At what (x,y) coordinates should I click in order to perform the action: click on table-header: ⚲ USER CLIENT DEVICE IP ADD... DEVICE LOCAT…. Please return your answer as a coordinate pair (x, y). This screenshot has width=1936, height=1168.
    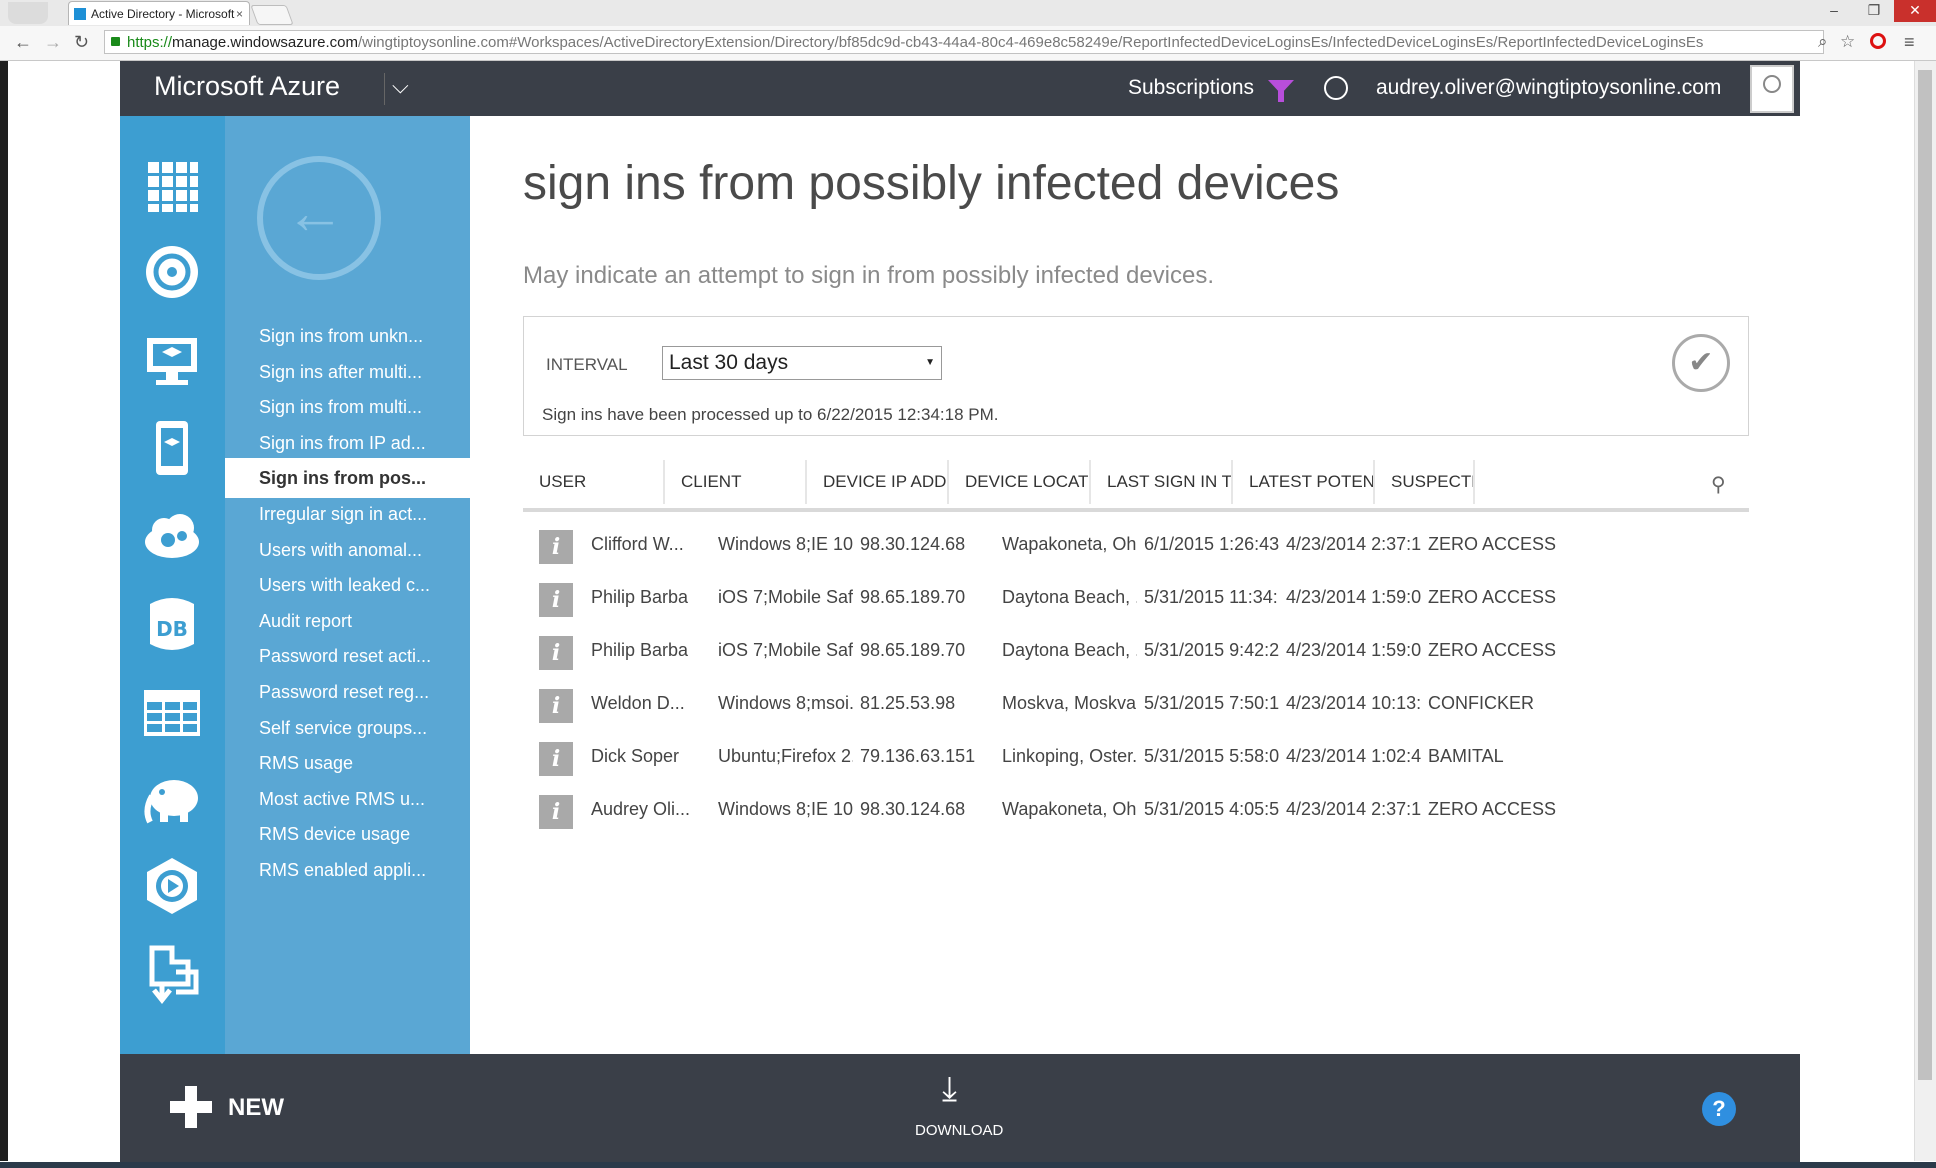
    Looking at the image, I should click on (1136, 486).